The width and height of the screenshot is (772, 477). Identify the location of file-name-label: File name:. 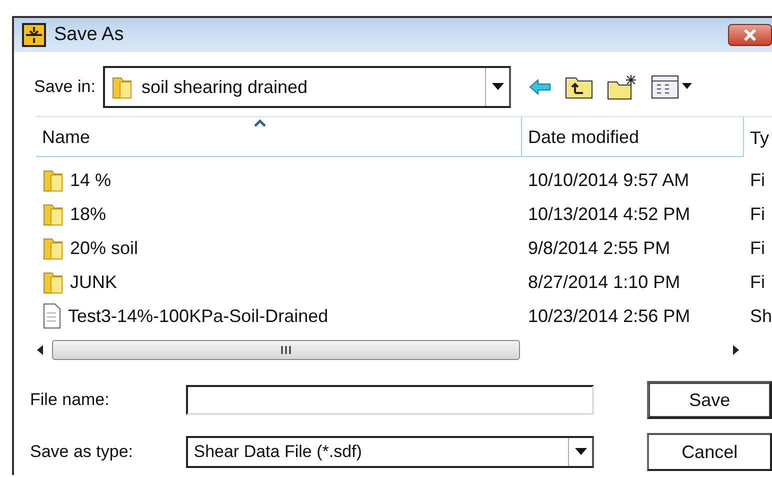
(70, 400).